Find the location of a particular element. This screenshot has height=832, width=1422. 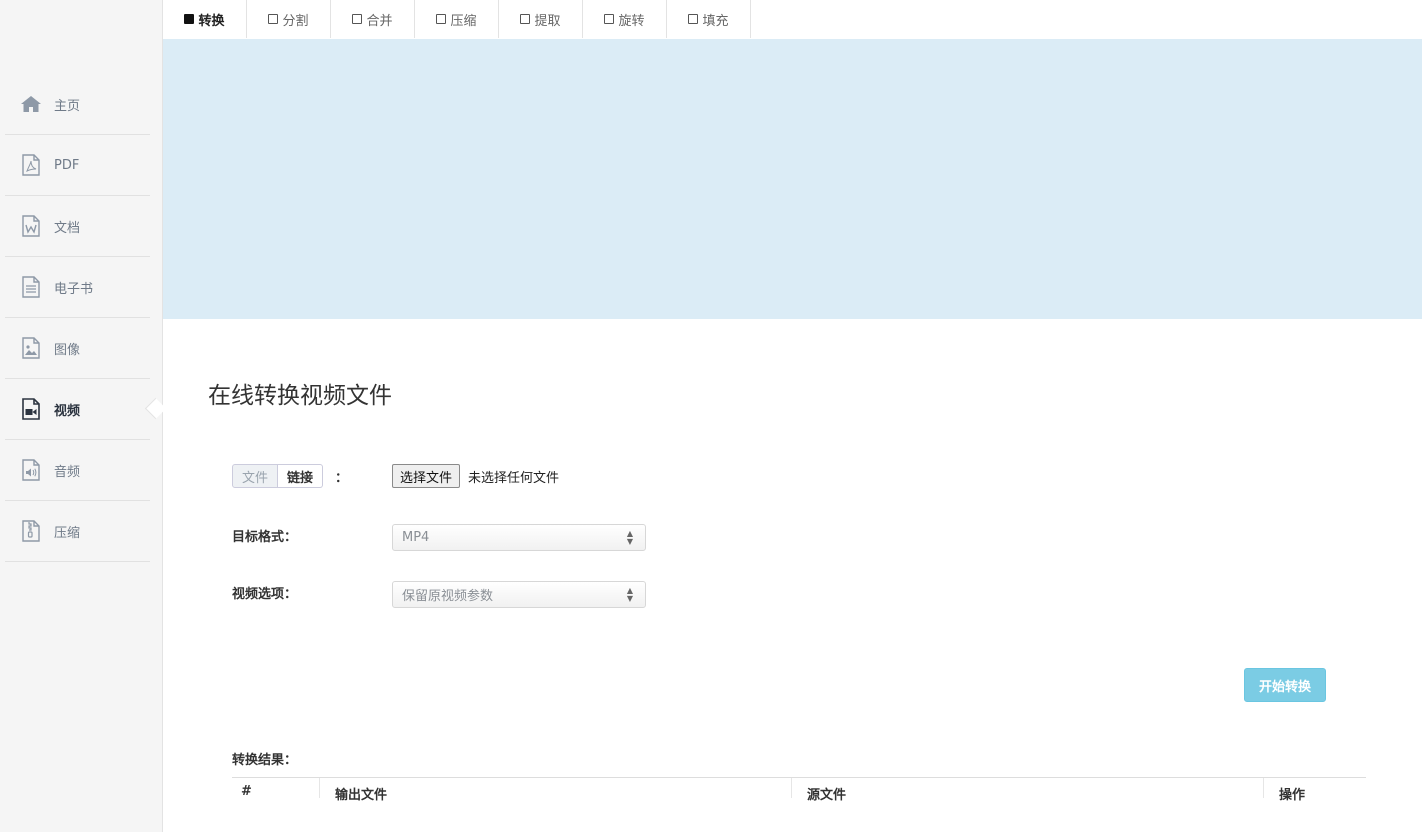

results-label: 转换结果： is located at coordinates (265, 760).